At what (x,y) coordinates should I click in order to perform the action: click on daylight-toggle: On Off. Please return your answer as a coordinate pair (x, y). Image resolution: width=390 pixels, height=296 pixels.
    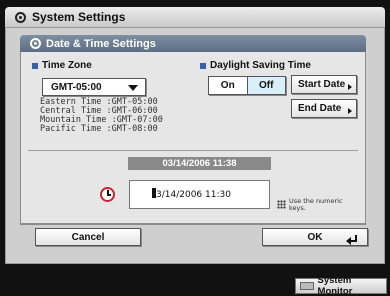
    Looking at the image, I should click on (247, 85).